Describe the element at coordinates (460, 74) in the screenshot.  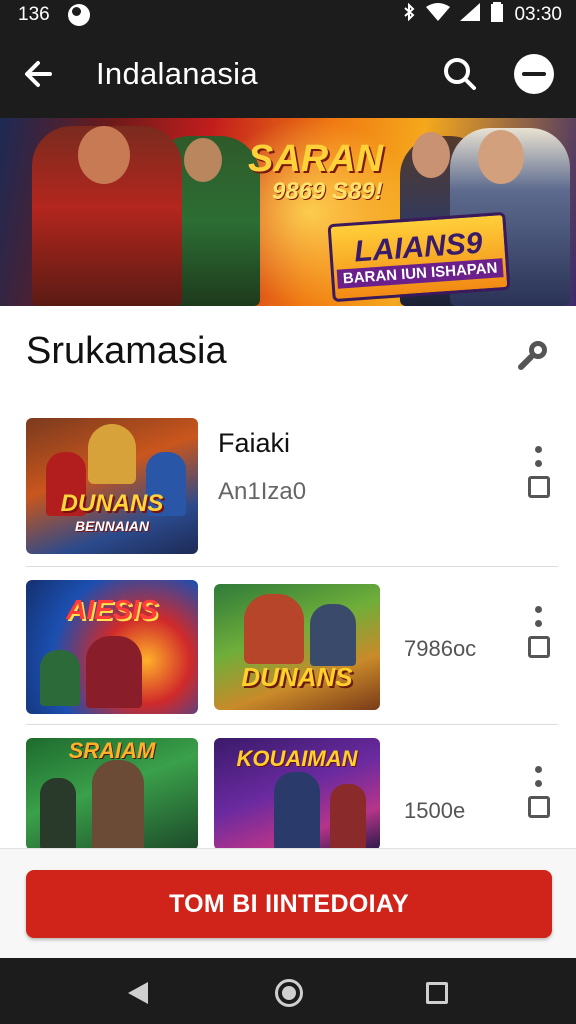
I see `search-icon` at that location.